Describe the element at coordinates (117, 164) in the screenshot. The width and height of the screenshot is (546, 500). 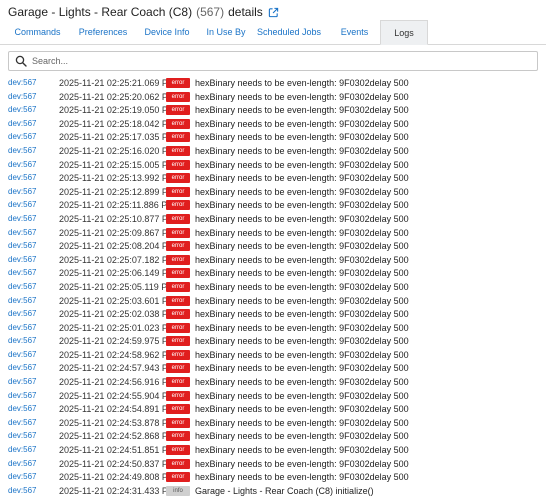
I see `log-timestamp: 2025-11-21 02:25:15.005 PM` at that location.